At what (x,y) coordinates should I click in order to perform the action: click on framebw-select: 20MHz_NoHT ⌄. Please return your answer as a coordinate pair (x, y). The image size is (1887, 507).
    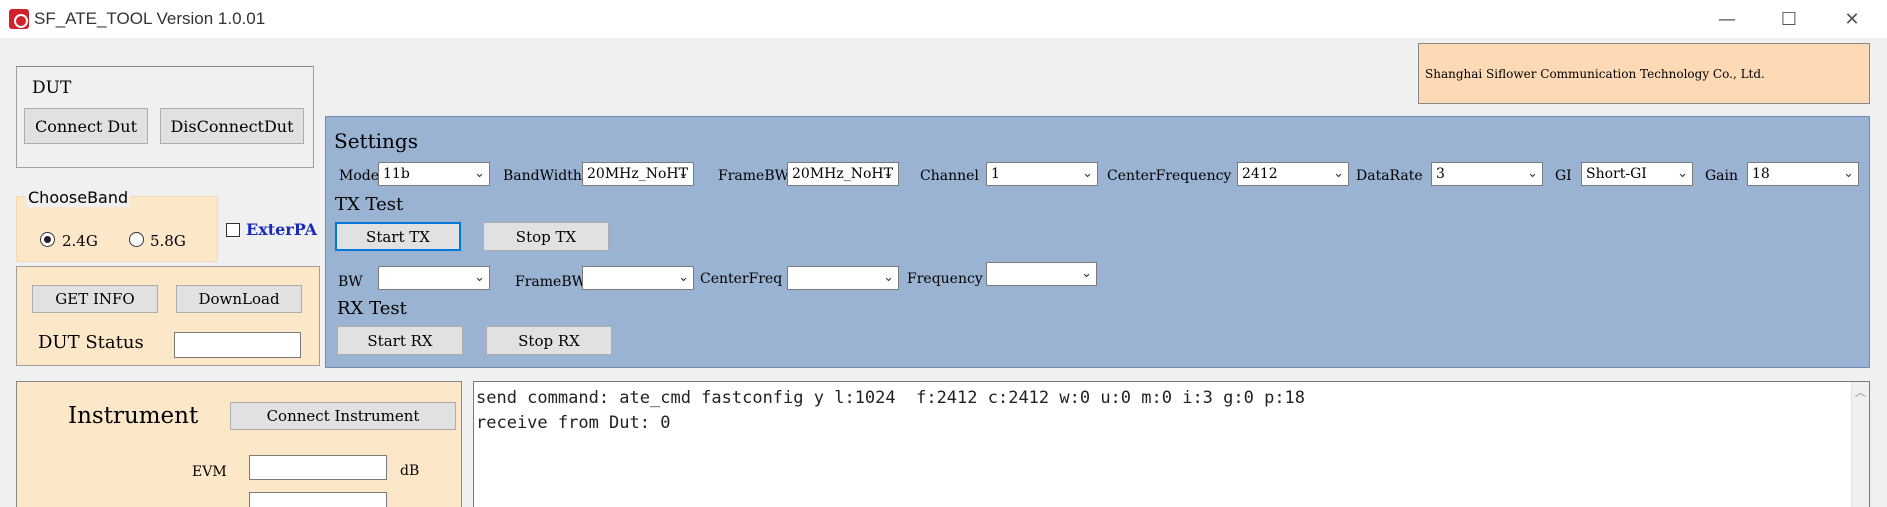
    Looking at the image, I should click on (843, 174).